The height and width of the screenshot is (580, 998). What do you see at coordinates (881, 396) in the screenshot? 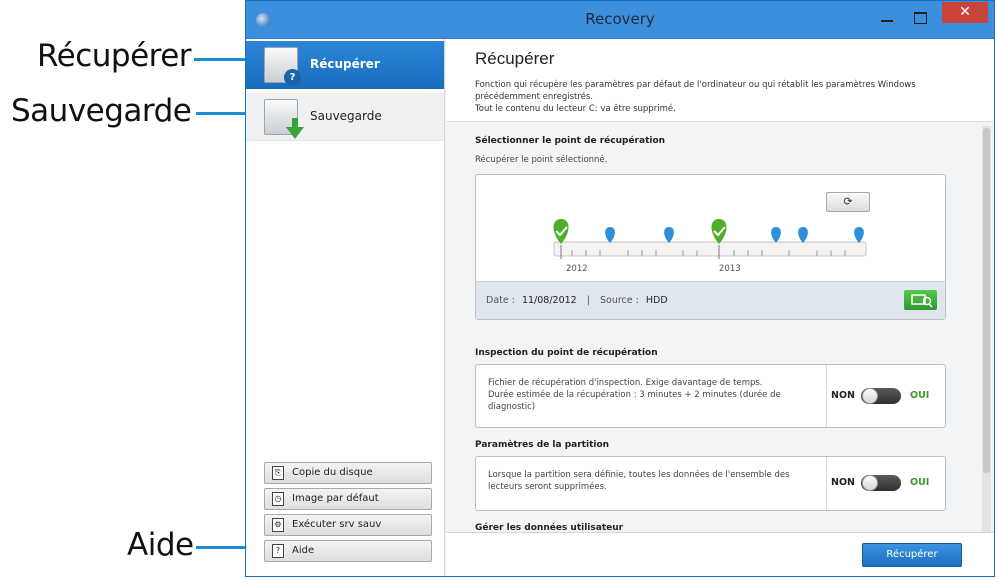
I see `inspection-toggle` at bounding box center [881, 396].